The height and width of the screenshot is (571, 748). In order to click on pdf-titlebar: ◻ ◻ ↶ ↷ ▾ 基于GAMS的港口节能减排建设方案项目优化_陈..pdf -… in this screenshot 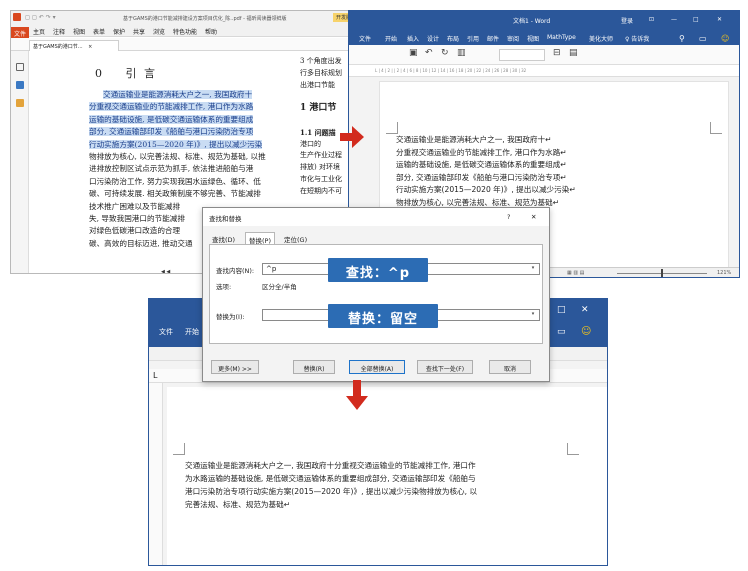, I will do `click(186, 18)`.